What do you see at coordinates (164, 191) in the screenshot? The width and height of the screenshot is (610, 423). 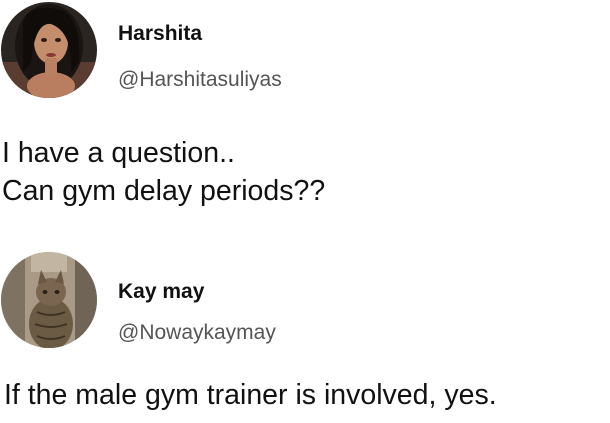 I see `post-text-line: Can gym delay periods??` at bounding box center [164, 191].